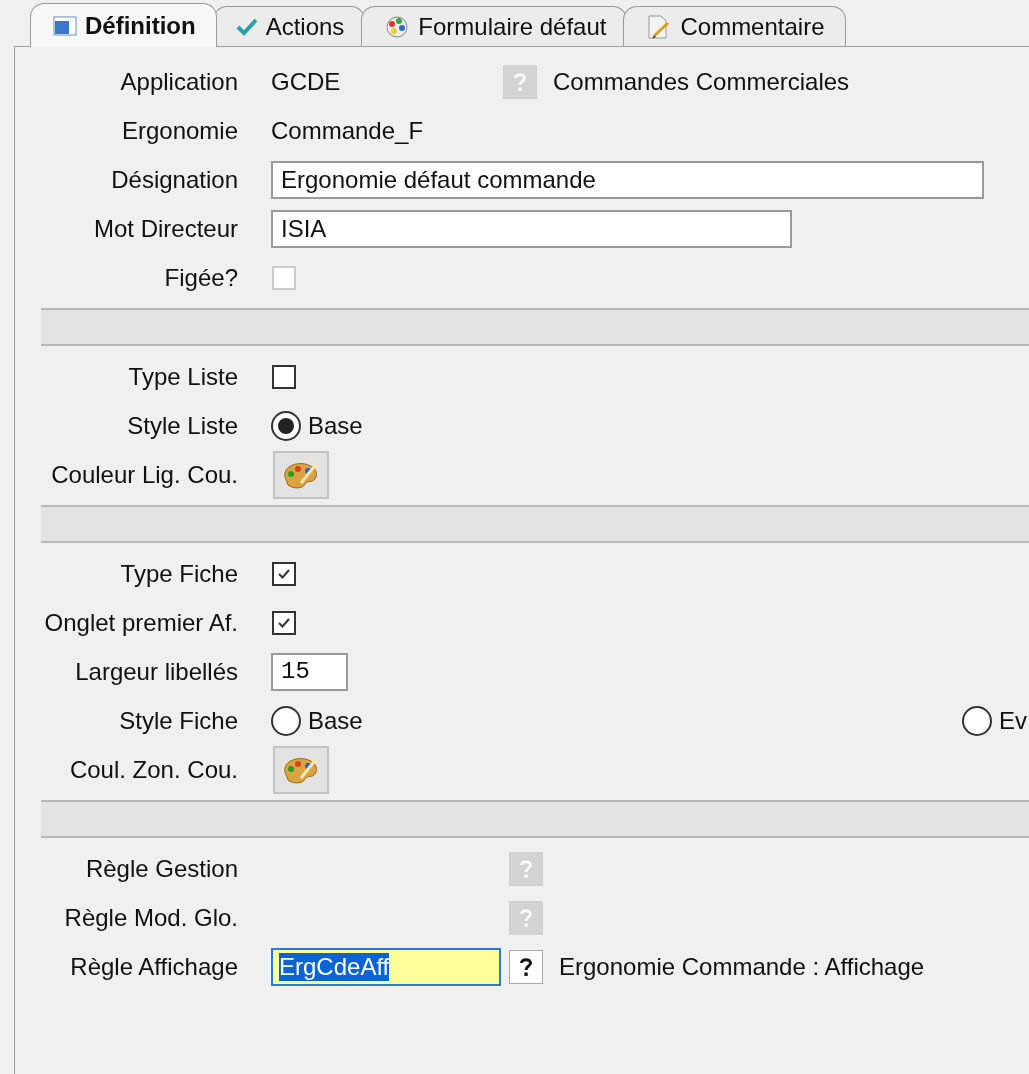 The image size is (1029, 1074). I want to click on field-label: Onglet premier Af., so click(140, 622).